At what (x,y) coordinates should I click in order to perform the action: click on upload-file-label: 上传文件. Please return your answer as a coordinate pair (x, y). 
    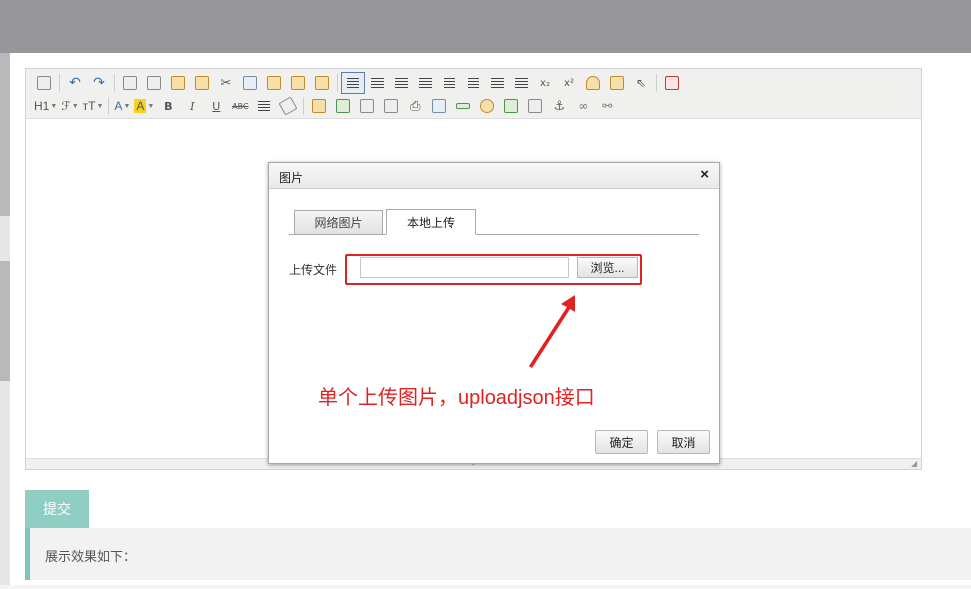
    Looking at the image, I should click on (313, 270).